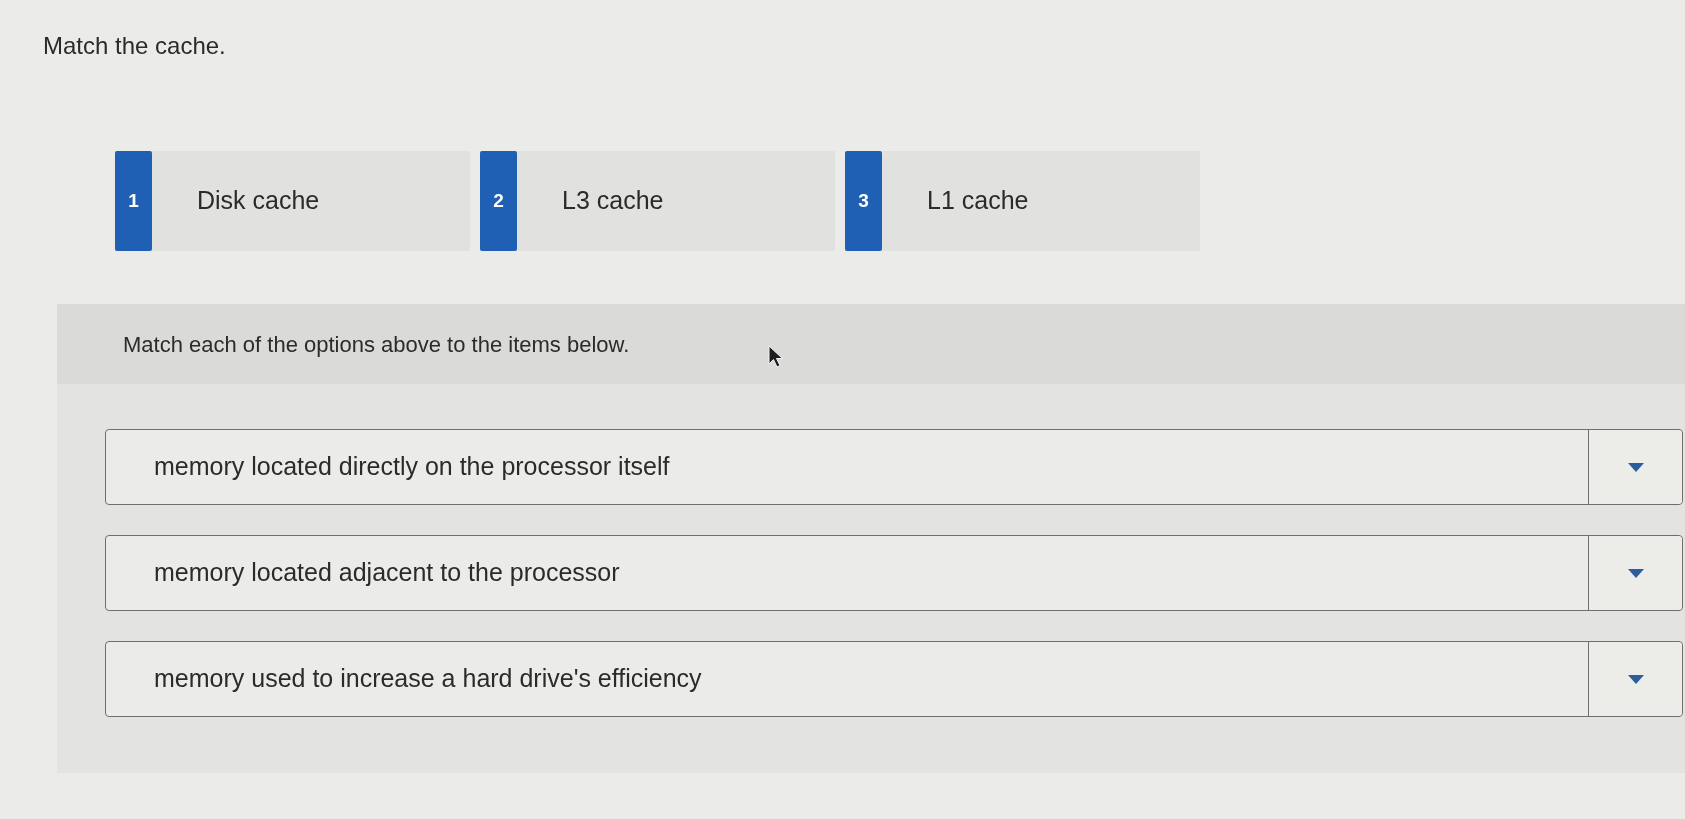  Describe the element at coordinates (613, 201) in the screenshot. I see `option-label: L3 cache` at that location.